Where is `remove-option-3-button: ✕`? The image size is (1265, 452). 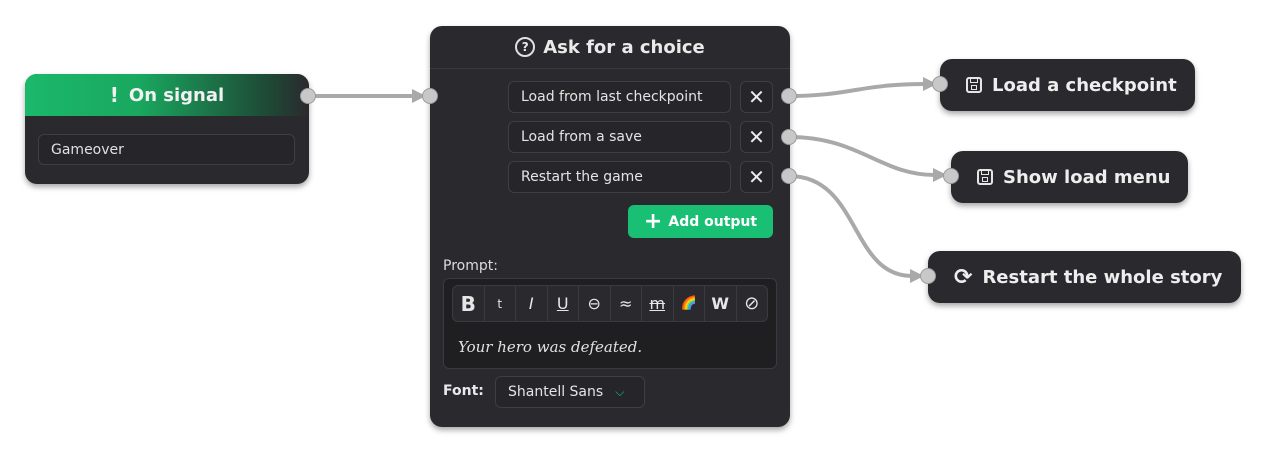 remove-option-3-button: ✕ is located at coordinates (756, 177).